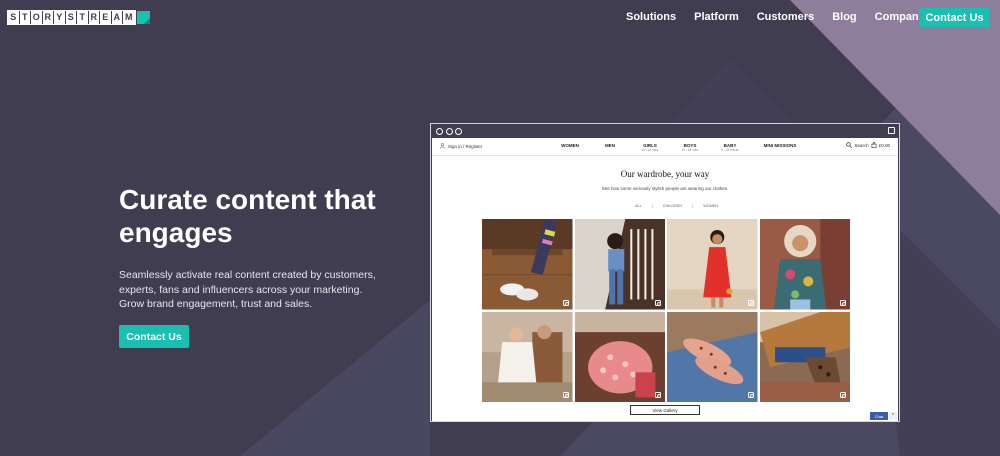  Describe the element at coordinates (954, 17) in the screenshot. I see `nav-contact-button: Contact Us` at that location.